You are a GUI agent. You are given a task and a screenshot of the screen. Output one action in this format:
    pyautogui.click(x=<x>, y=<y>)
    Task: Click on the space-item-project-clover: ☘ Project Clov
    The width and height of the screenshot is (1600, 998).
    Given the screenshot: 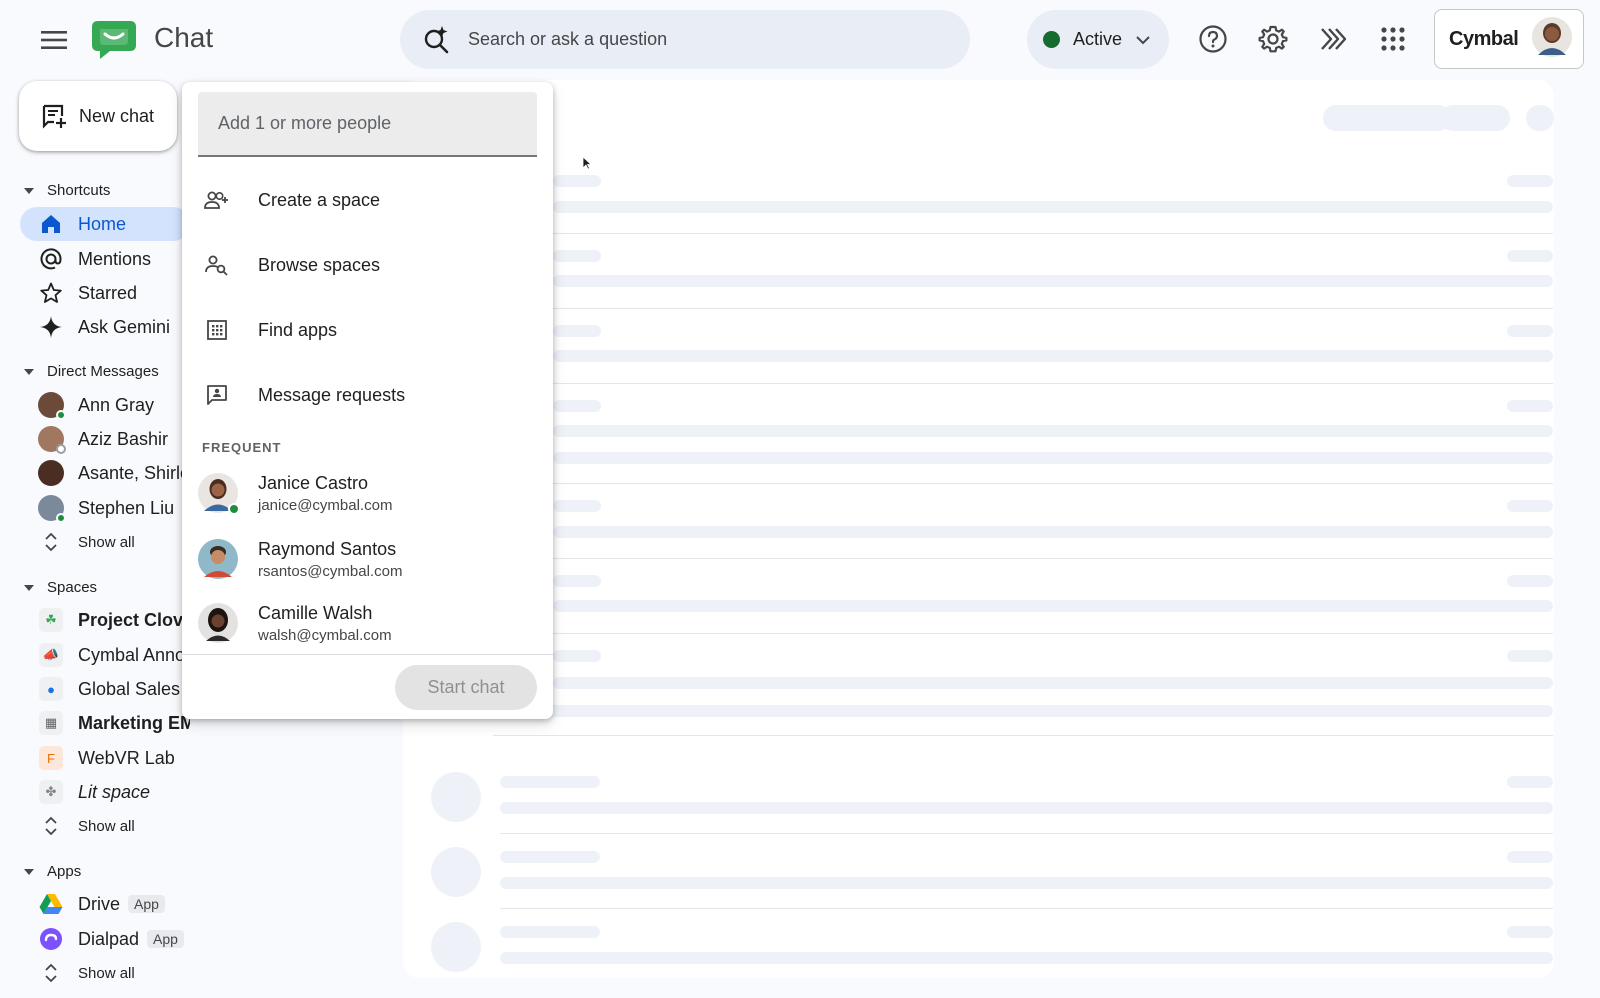 What is the action you would take?
    pyautogui.click(x=105, y=620)
    